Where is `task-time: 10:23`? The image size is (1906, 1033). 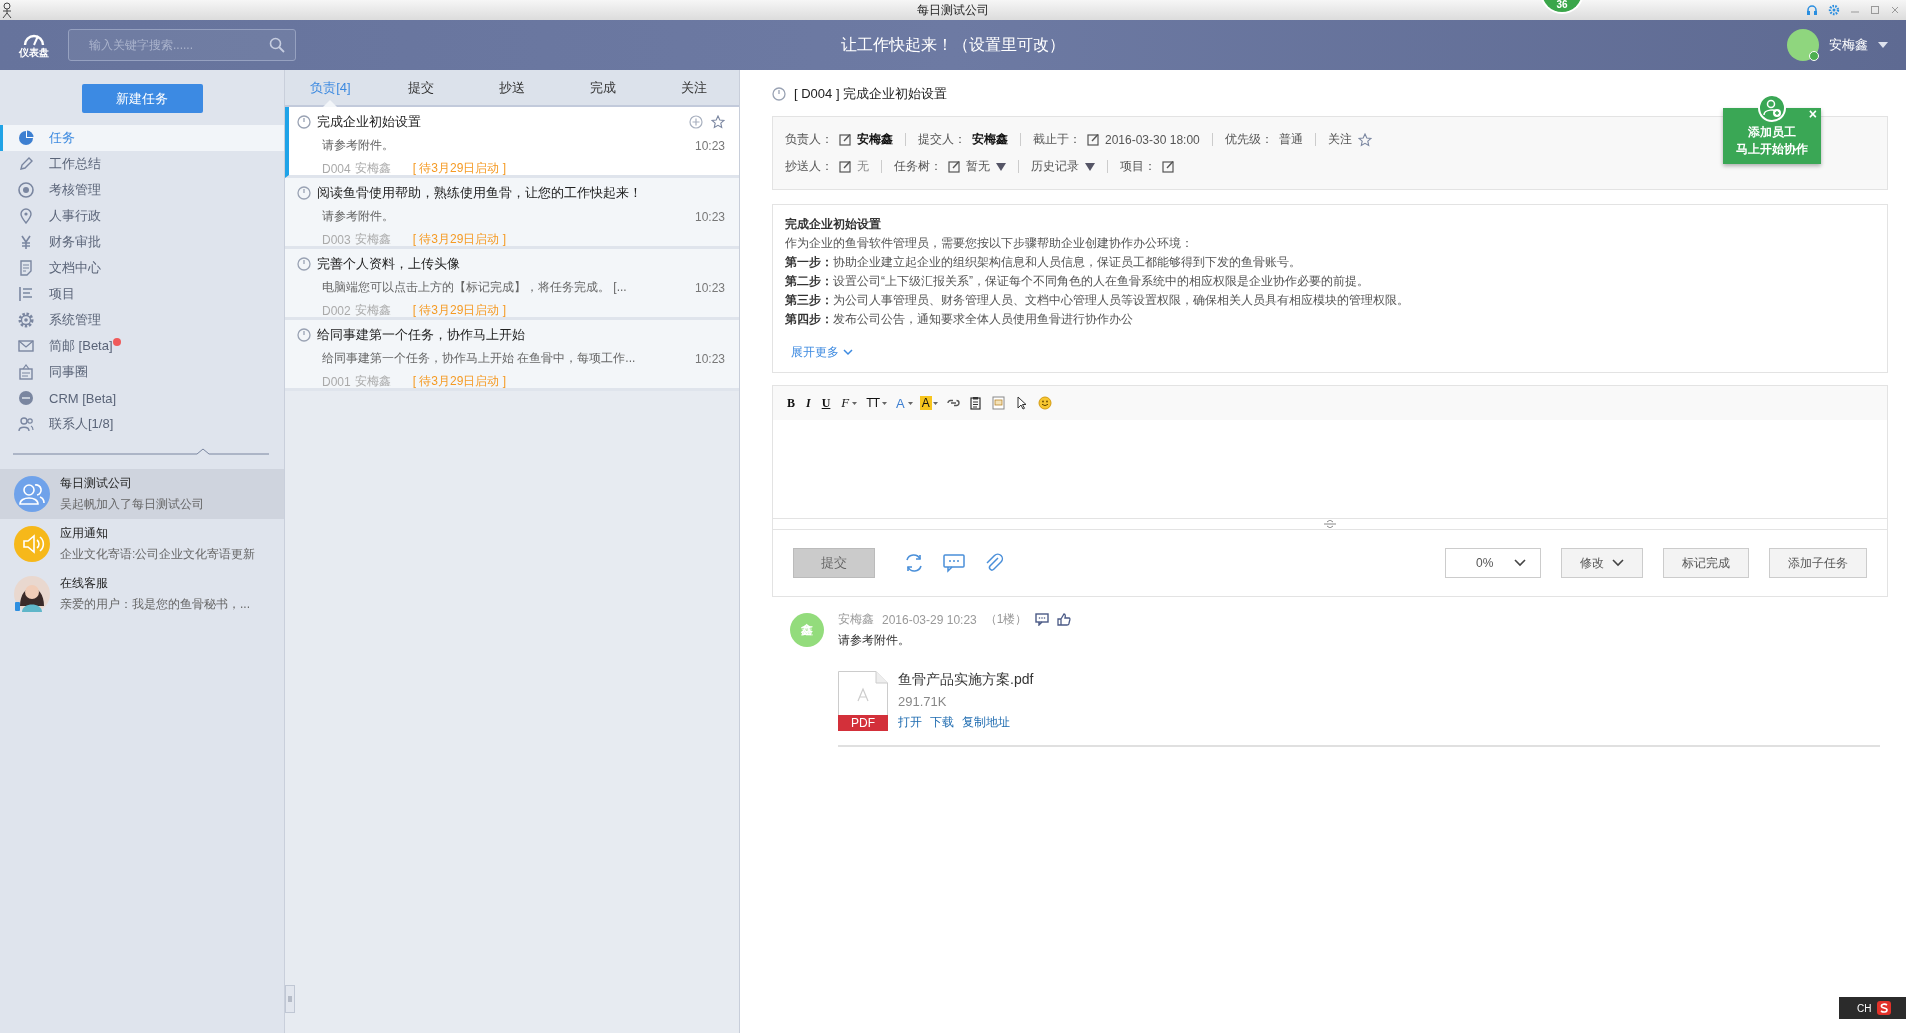
task-time: 10:23 is located at coordinates (709, 216).